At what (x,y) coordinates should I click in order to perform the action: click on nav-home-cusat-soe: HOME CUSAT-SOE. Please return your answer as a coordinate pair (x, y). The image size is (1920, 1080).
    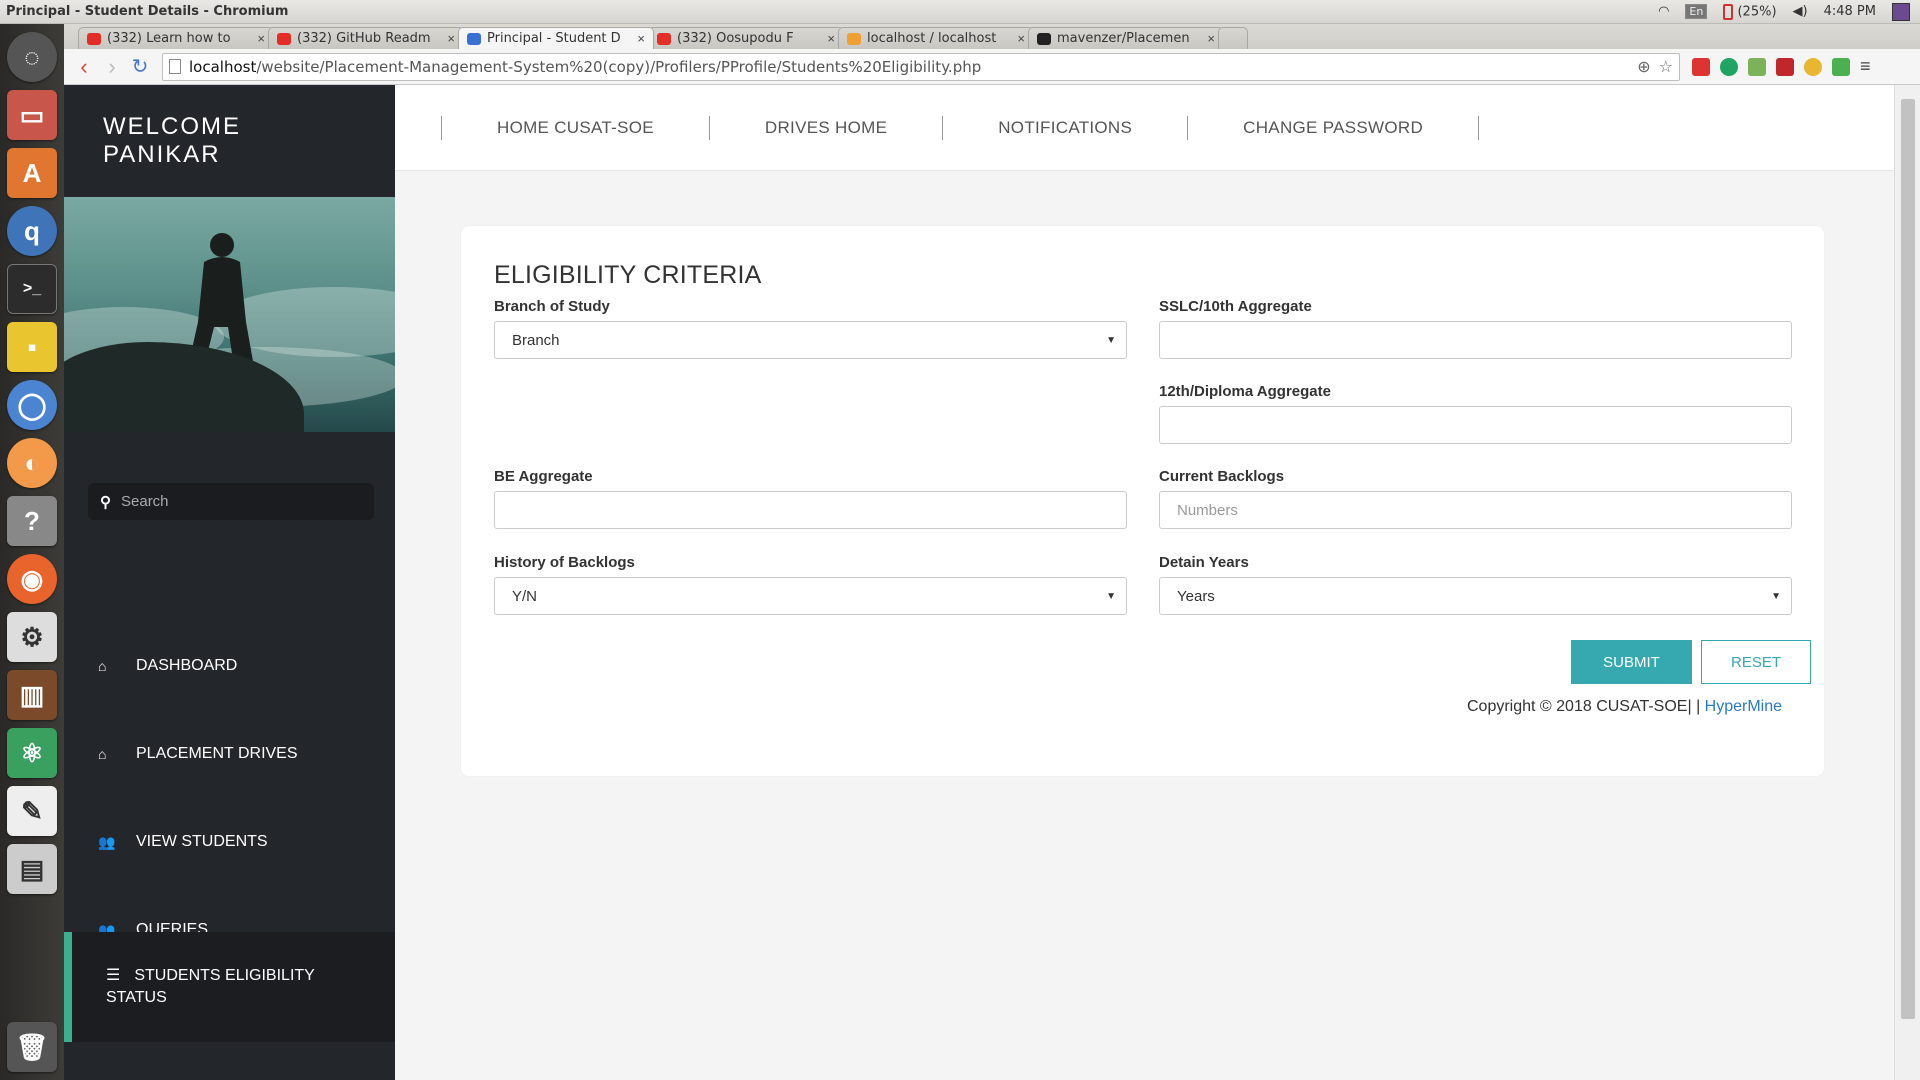
    Looking at the image, I should click on (575, 128).